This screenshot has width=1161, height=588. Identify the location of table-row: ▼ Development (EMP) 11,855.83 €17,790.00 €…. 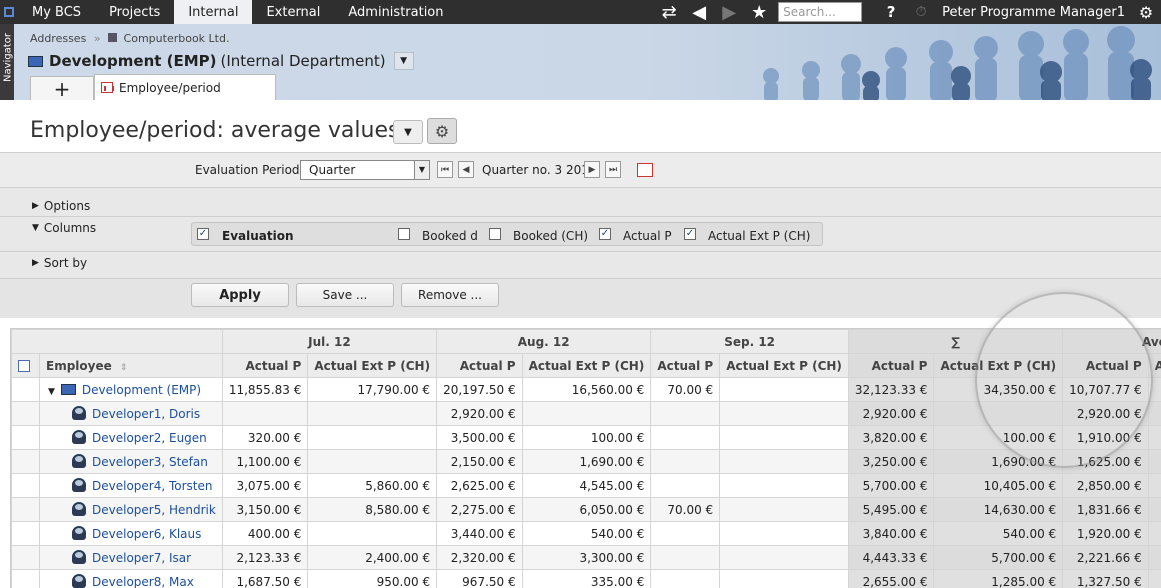
(586, 389).